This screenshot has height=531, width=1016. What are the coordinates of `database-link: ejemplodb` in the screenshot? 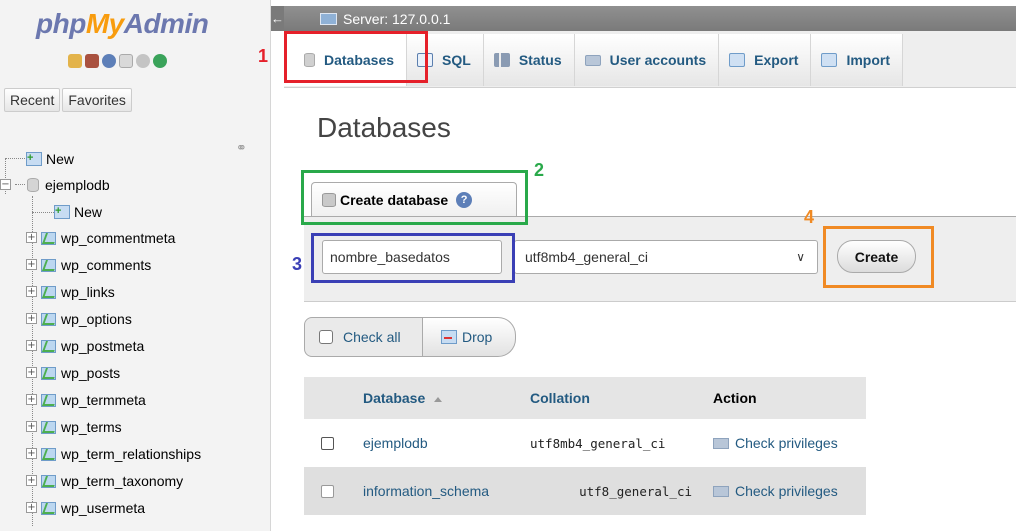 It's located at (435, 443).